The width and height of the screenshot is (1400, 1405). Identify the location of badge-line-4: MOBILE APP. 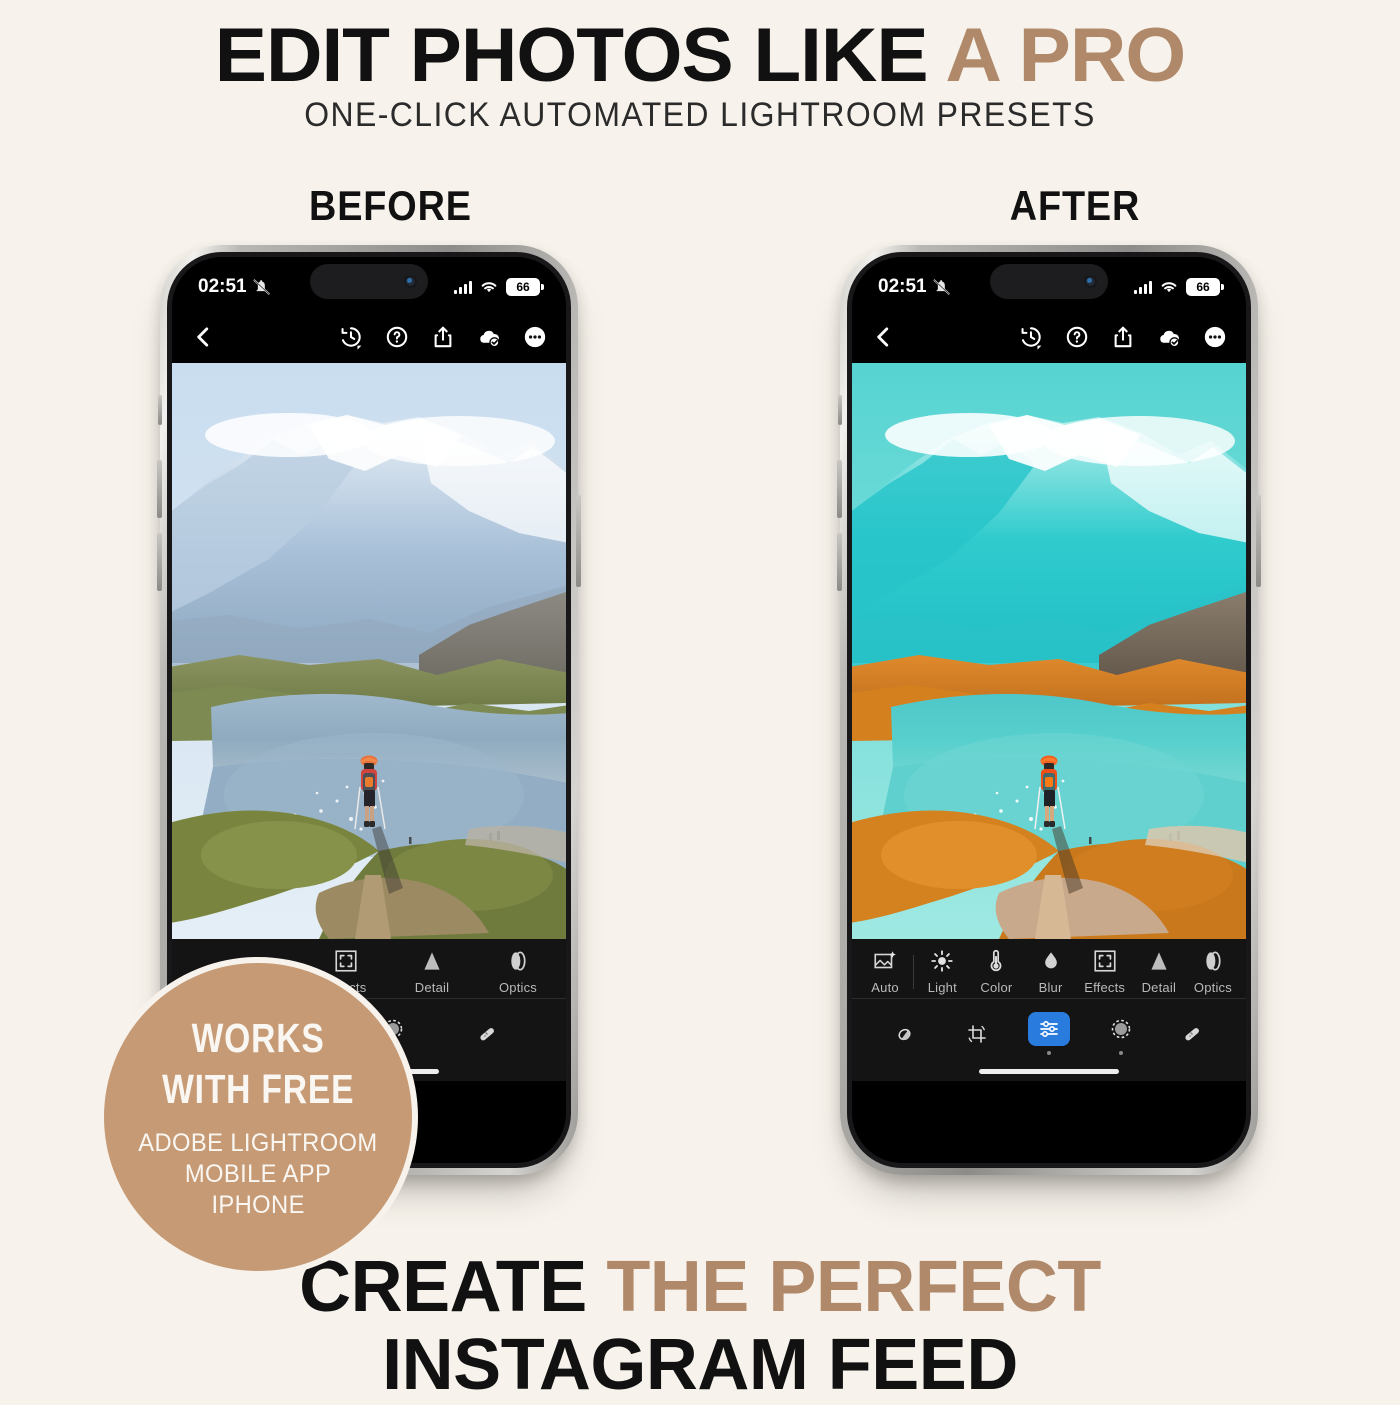
(258, 1173).